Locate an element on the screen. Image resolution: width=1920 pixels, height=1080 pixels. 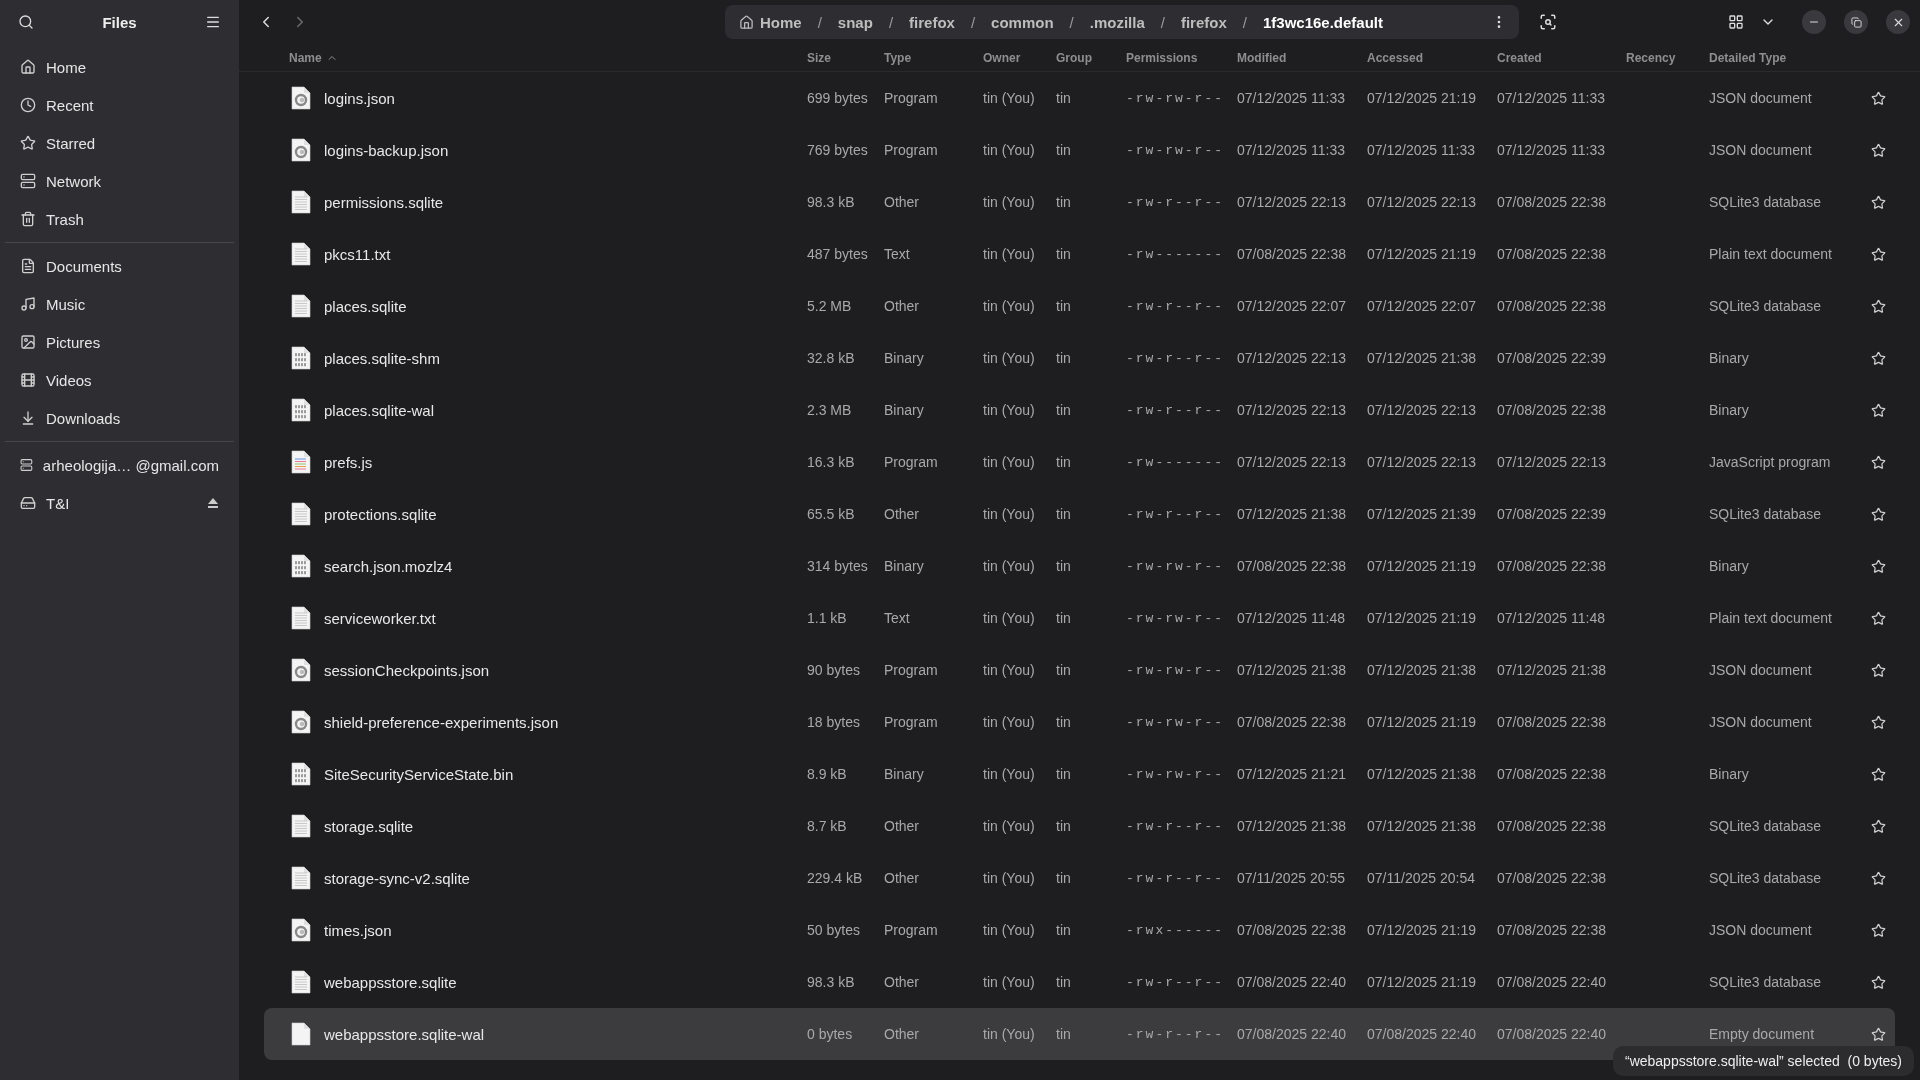
file-row: prefs.js 16.3 kB Program tin (You) tin -rw------- 07/12/2025 22:13 07/12/2025 22:13 07/12/2025 22:13 JavaScript program is located at coordinates (1079, 462).